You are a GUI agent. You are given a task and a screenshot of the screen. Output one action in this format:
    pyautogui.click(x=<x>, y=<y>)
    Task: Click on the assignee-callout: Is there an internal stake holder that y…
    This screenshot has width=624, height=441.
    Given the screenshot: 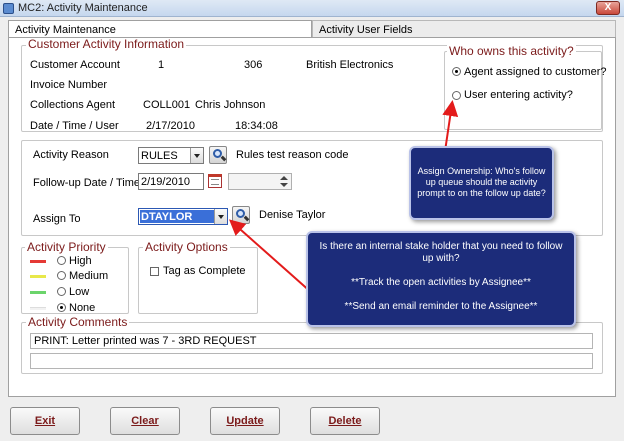 What is the action you would take?
    pyautogui.click(x=441, y=279)
    